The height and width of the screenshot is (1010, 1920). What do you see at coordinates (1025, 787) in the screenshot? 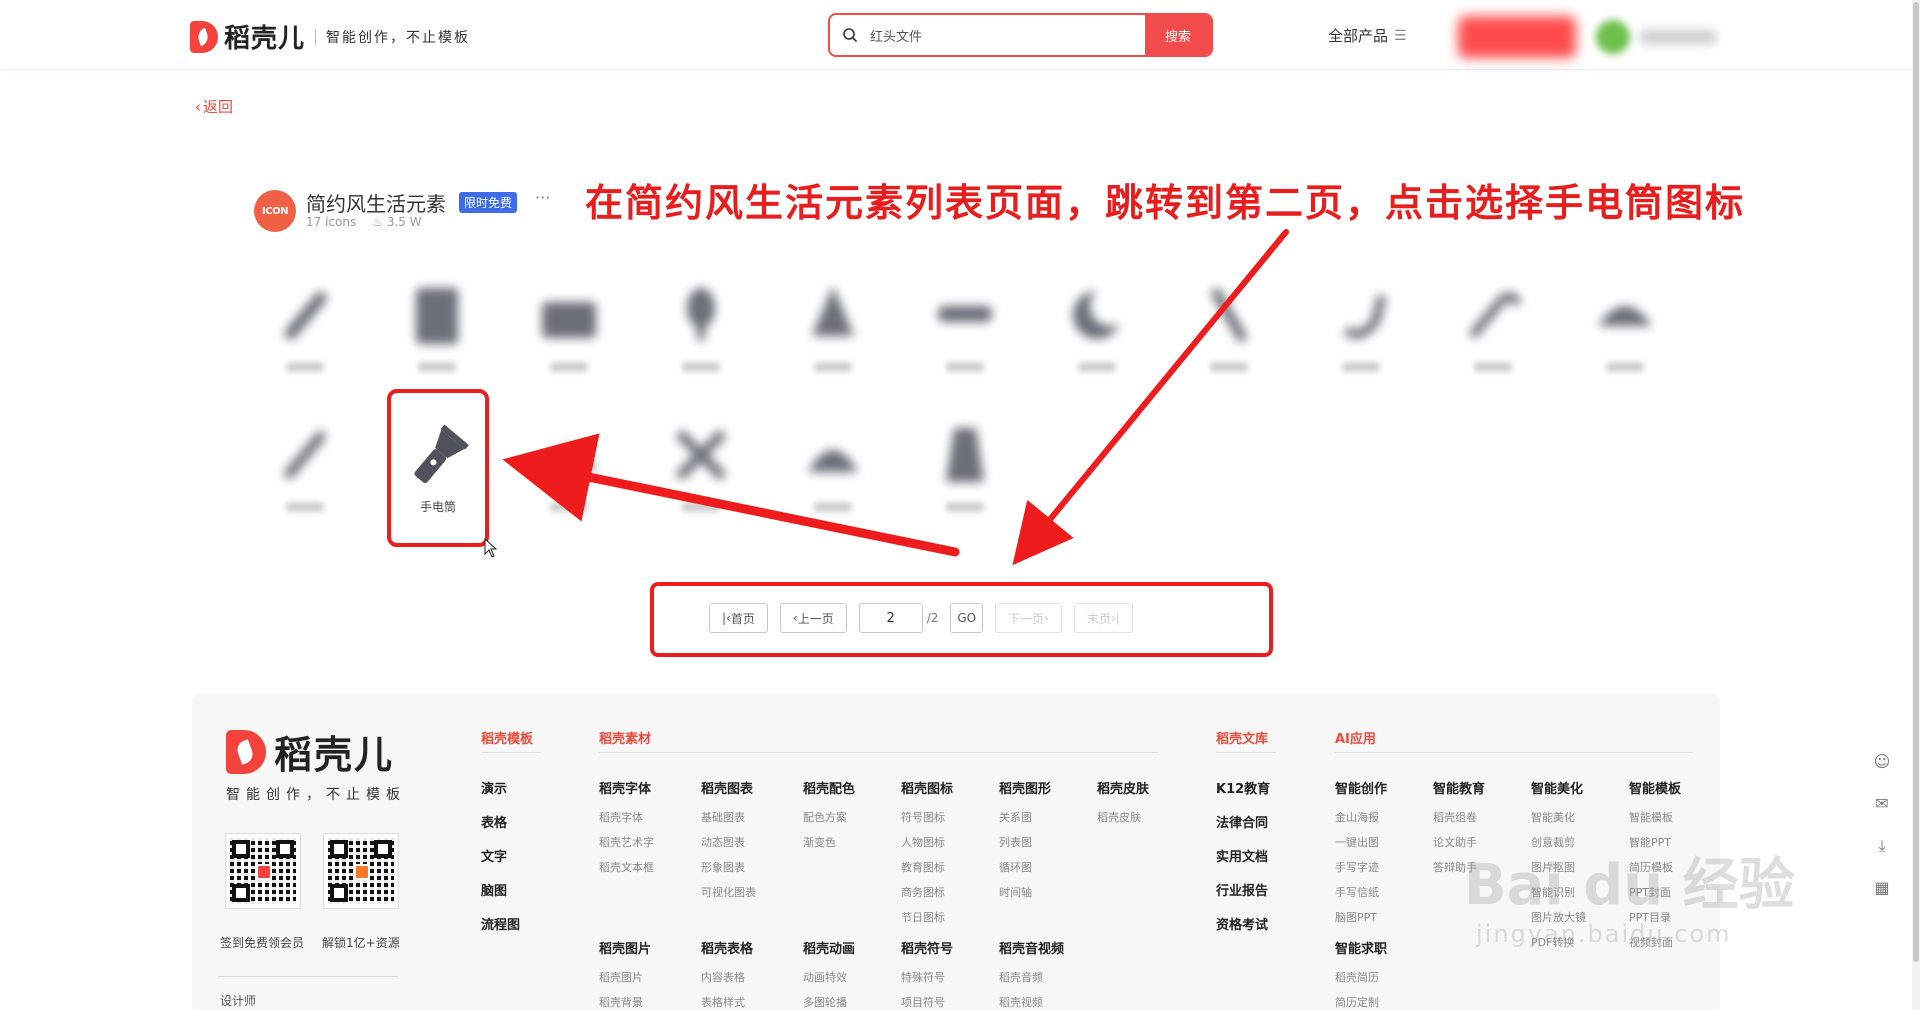
I see `footer-col-heading: 稻壳图形` at bounding box center [1025, 787].